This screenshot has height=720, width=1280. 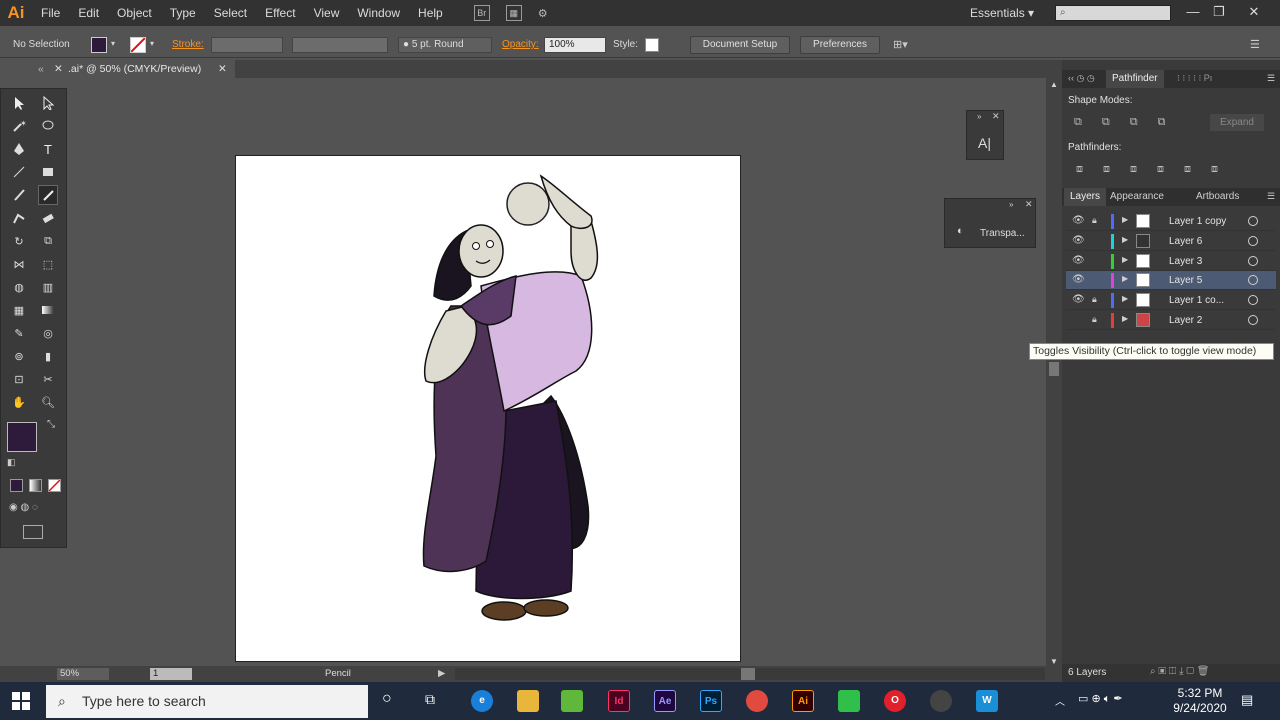 What do you see at coordinates (387, 699) in the screenshot?
I see `cortana-icon: ○` at bounding box center [387, 699].